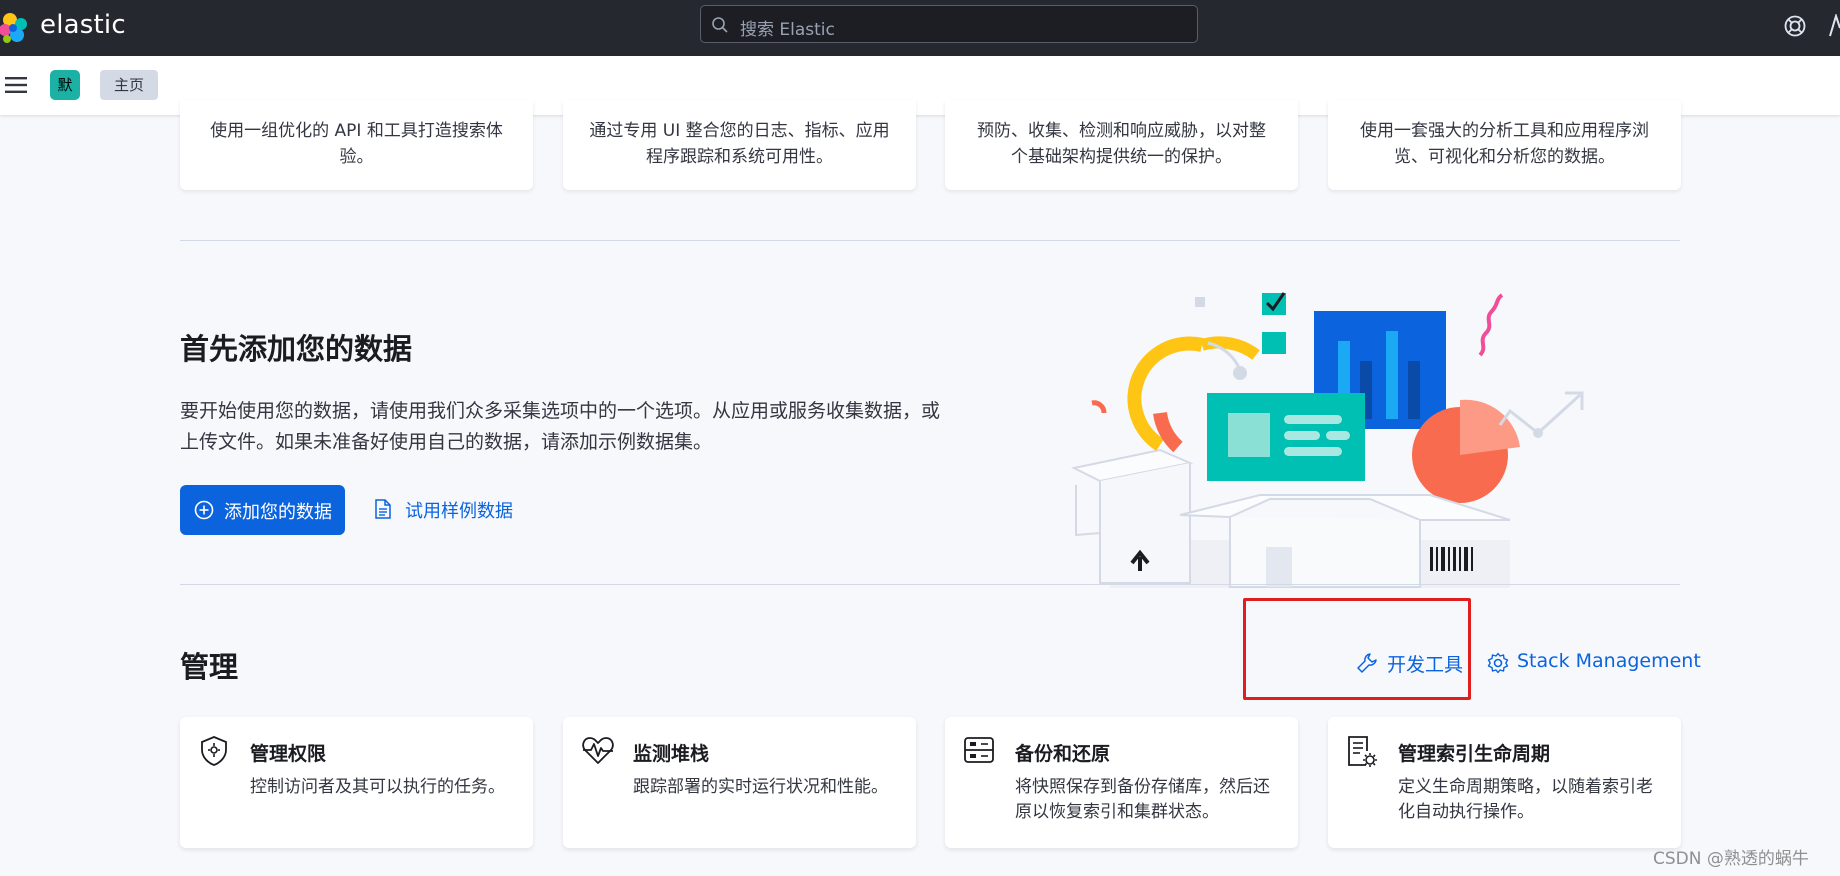 This screenshot has height=876, width=1840. I want to click on solution-card-security: 预防、收集、检测和响应威胁，以对整个基础架构提供统一的保护。, so click(1121, 145).